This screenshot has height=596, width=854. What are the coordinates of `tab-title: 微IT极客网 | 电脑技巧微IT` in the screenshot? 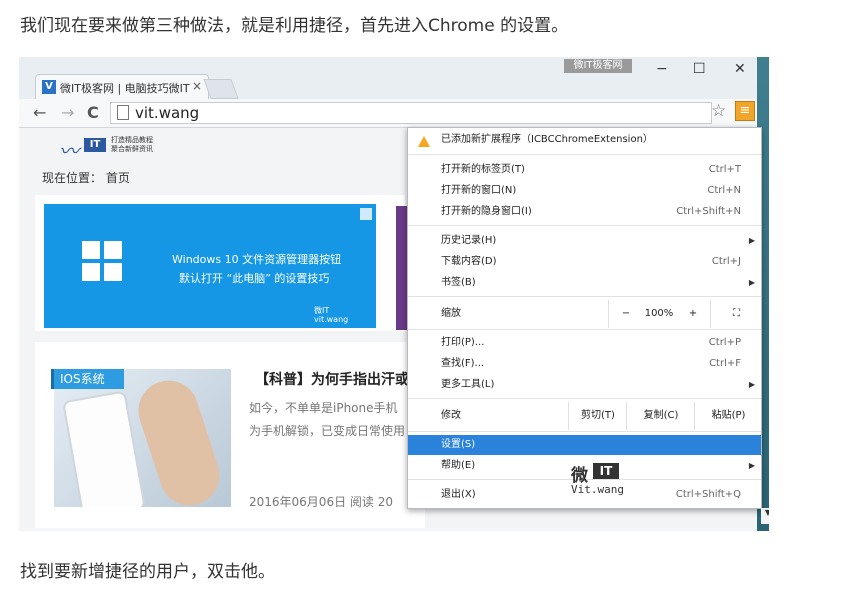 It's located at (125, 88).